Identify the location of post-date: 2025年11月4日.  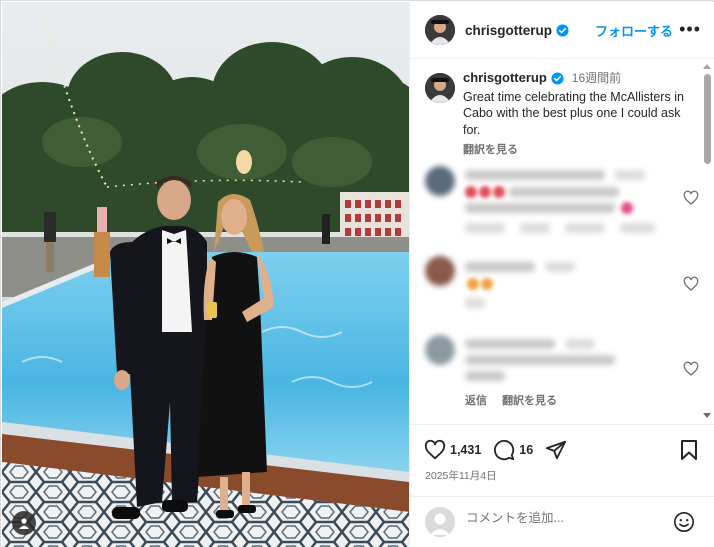
(461, 475).